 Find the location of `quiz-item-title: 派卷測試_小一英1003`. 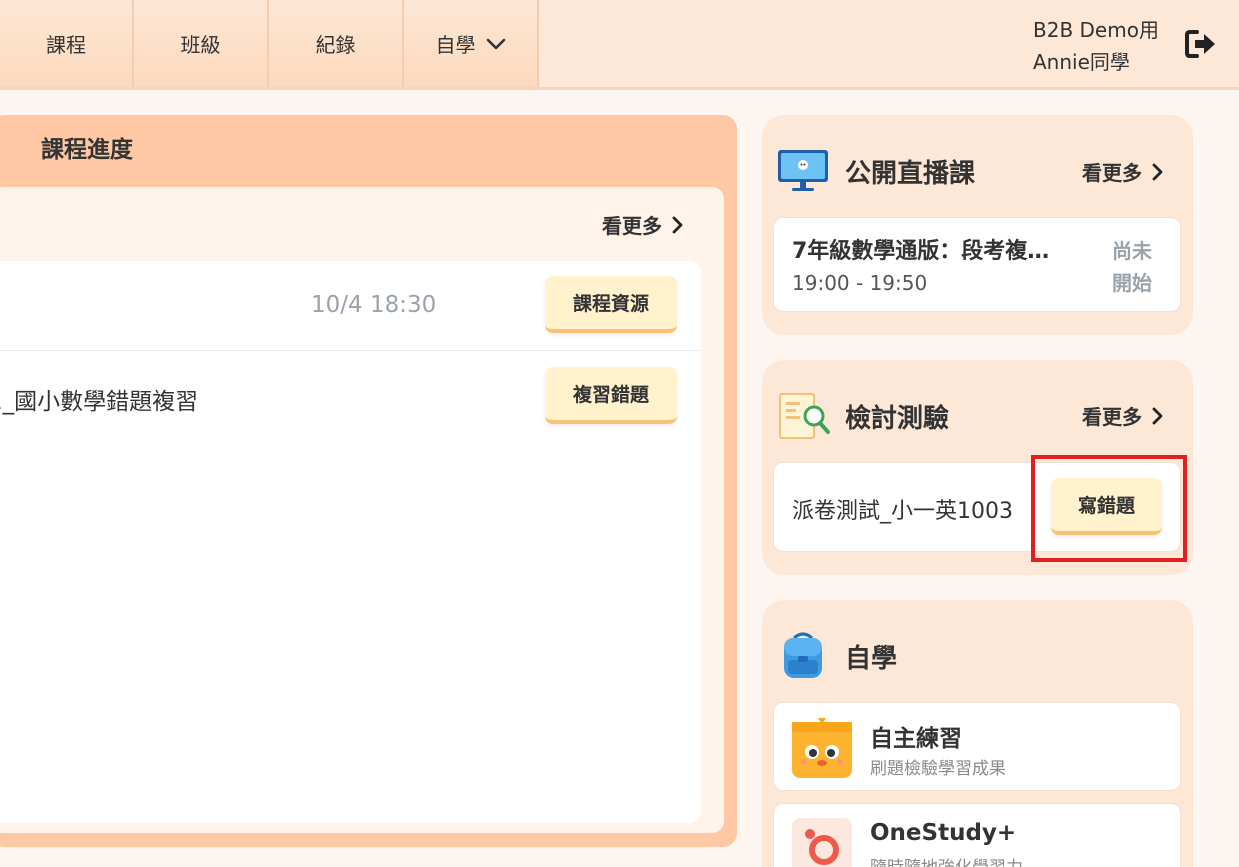

quiz-item-title: 派卷測試_小一英1003 is located at coordinates (902, 511).